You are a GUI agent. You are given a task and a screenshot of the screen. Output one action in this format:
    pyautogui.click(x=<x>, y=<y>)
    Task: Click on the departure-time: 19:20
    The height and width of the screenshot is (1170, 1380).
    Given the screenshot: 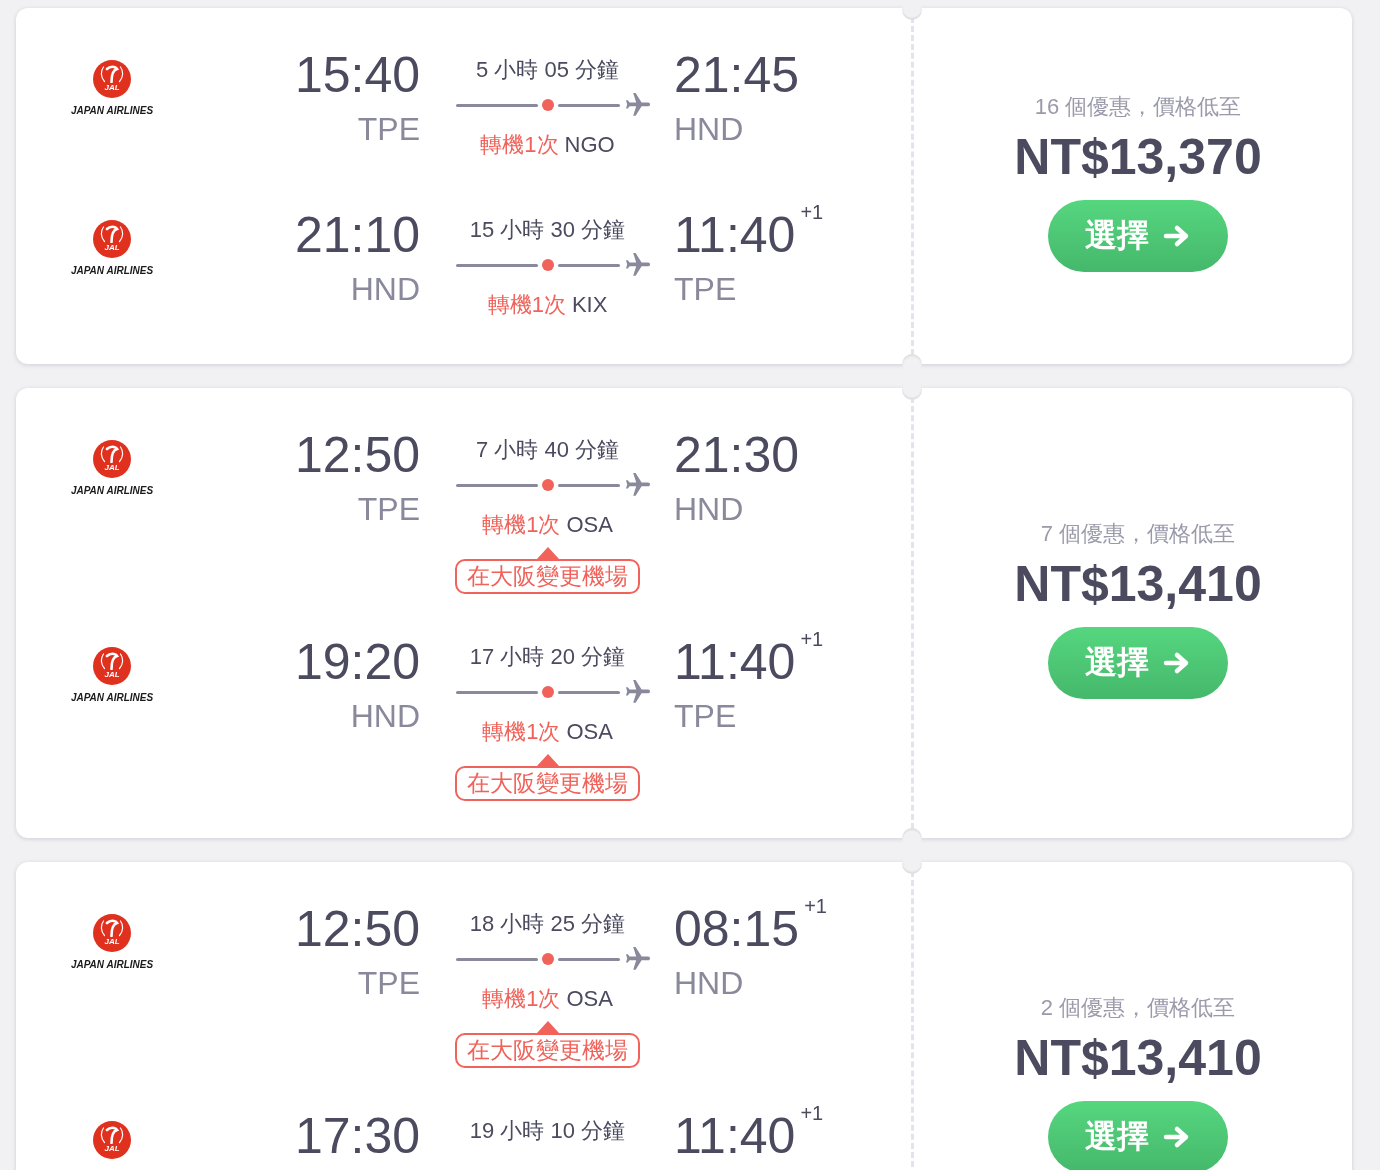 What is the action you would take?
    pyautogui.click(x=357, y=662)
    